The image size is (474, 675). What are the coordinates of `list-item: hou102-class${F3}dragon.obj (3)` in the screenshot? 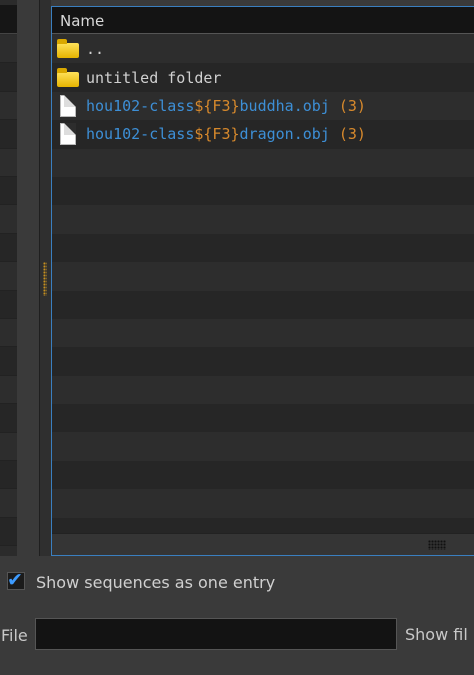 It's located at (263, 134).